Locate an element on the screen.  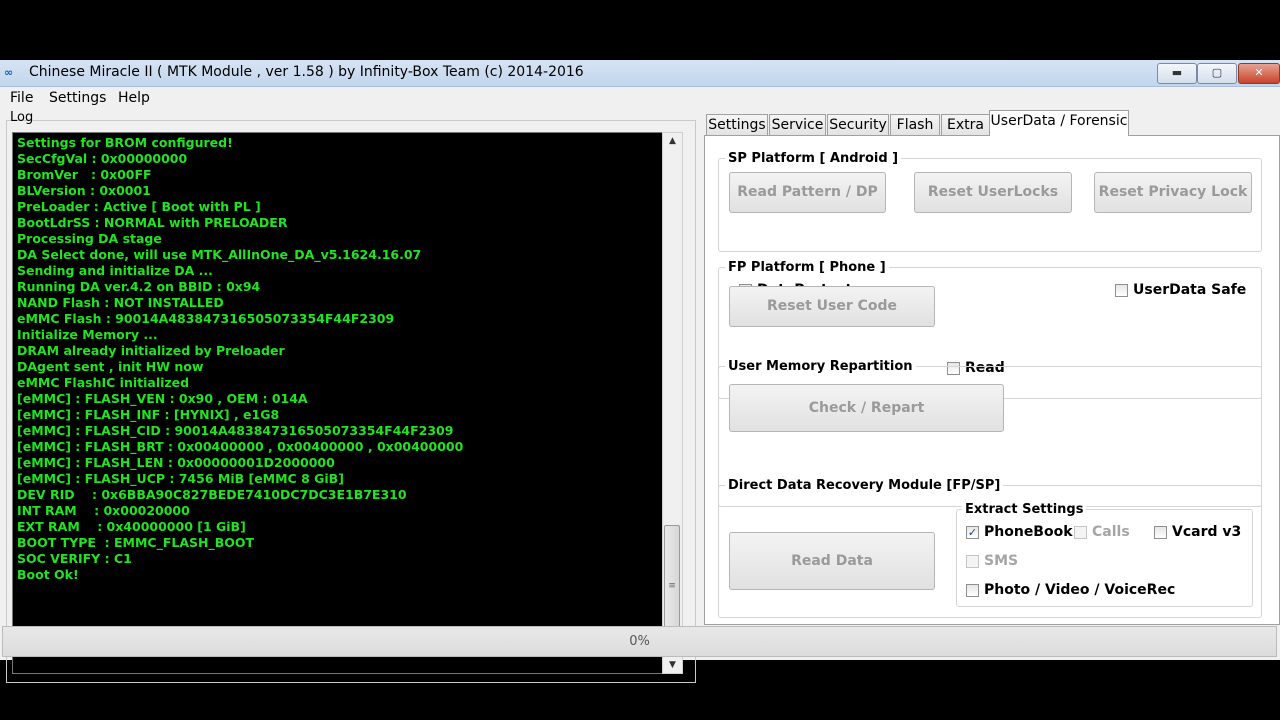
close-button: ✕ is located at coordinates (1259, 73).